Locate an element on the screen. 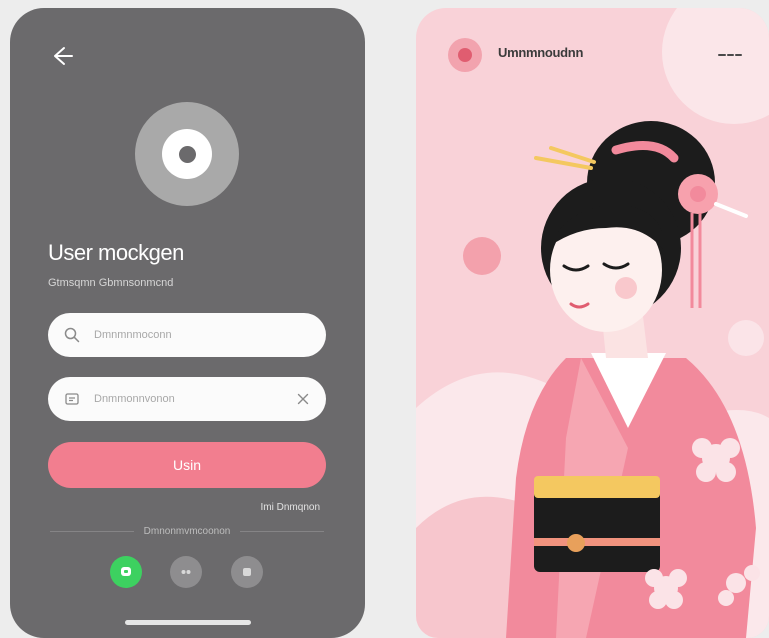 The width and height of the screenshot is (769, 638). search-input is located at coordinates (201, 335).